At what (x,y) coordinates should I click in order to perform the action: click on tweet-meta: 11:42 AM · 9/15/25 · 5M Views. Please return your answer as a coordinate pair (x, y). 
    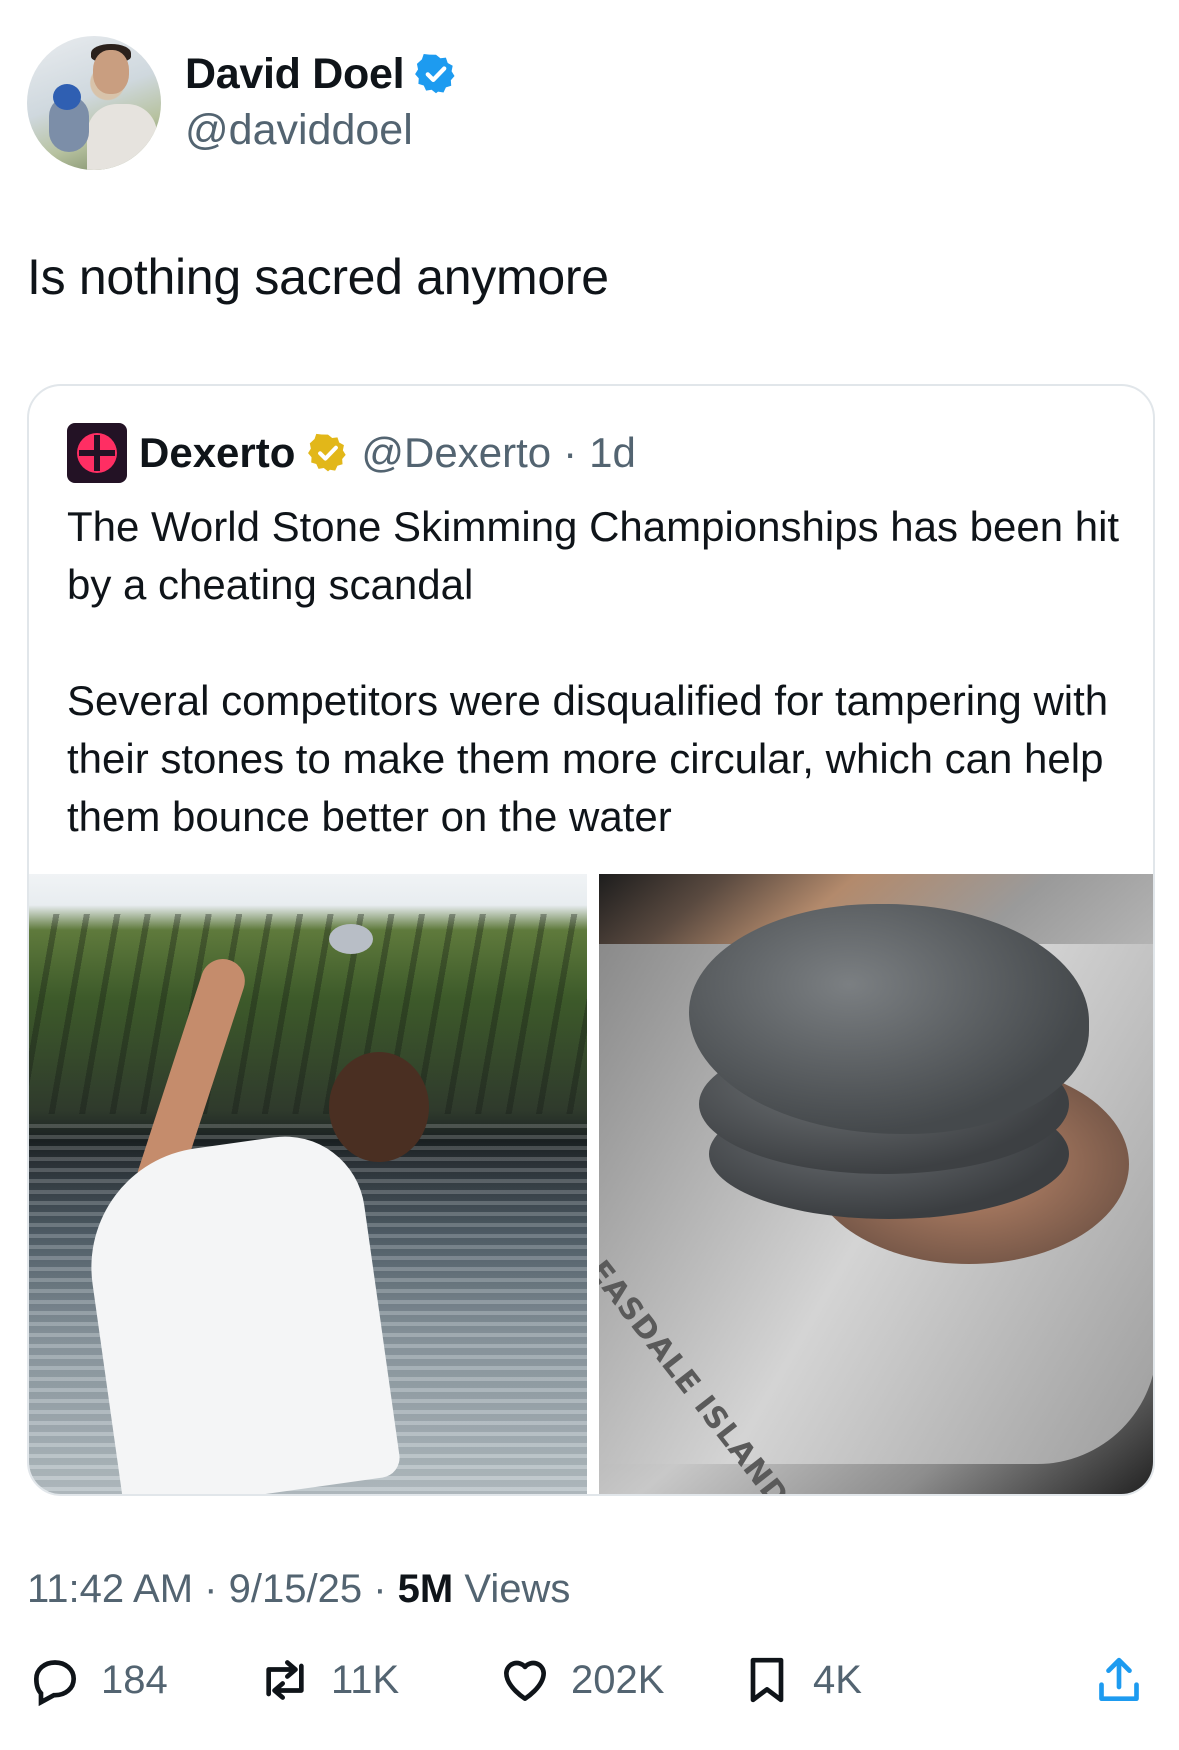
    Looking at the image, I should click on (298, 1589).